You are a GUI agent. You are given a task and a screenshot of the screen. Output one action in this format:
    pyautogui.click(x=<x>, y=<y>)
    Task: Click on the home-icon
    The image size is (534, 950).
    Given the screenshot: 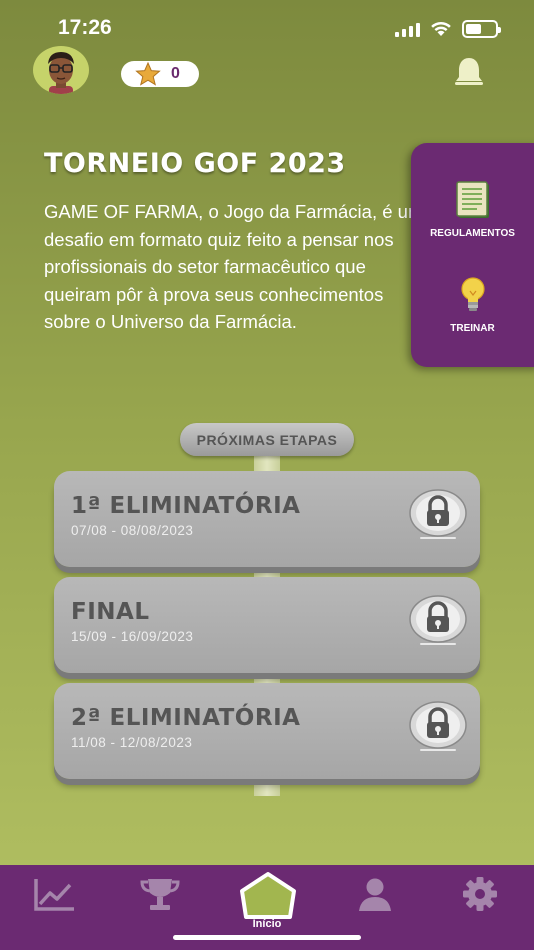 What is the action you would take?
    pyautogui.click(x=268, y=895)
    